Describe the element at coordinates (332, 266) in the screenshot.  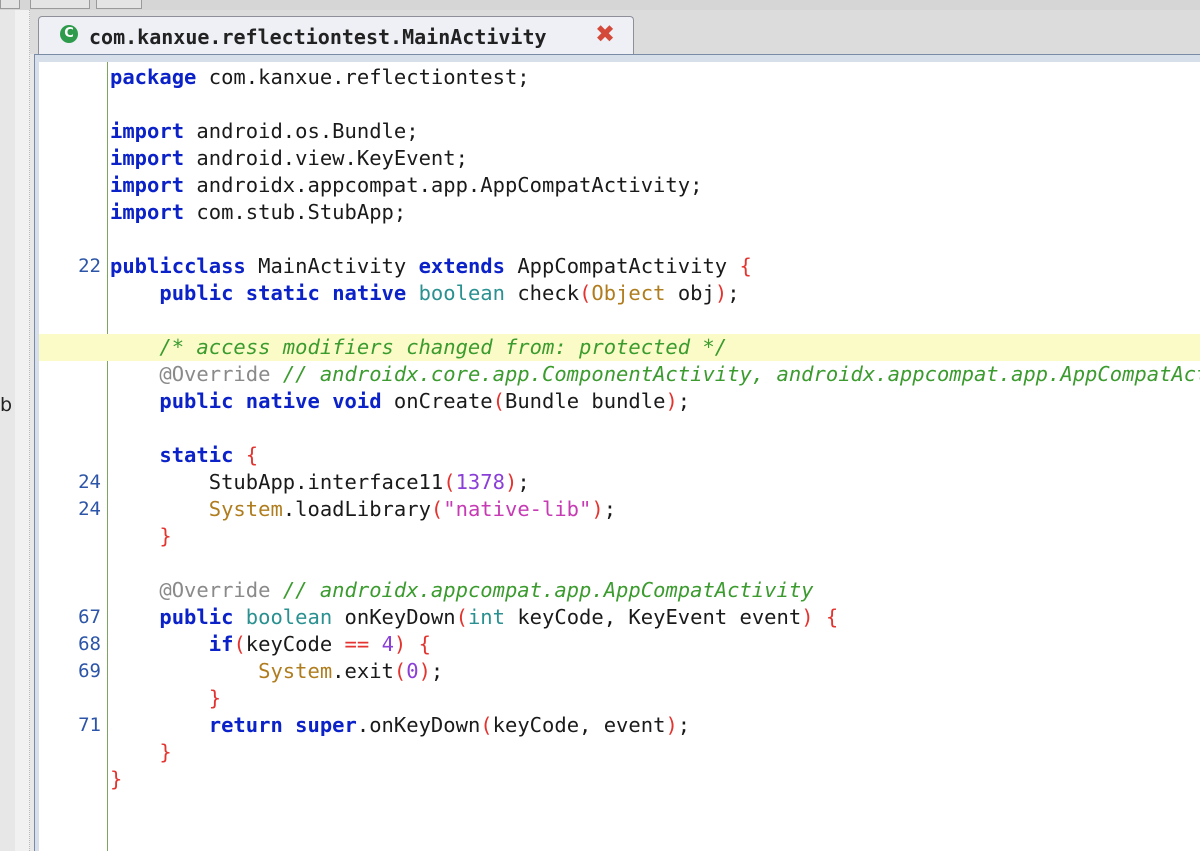
I see `code-token: MainActivity` at that location.